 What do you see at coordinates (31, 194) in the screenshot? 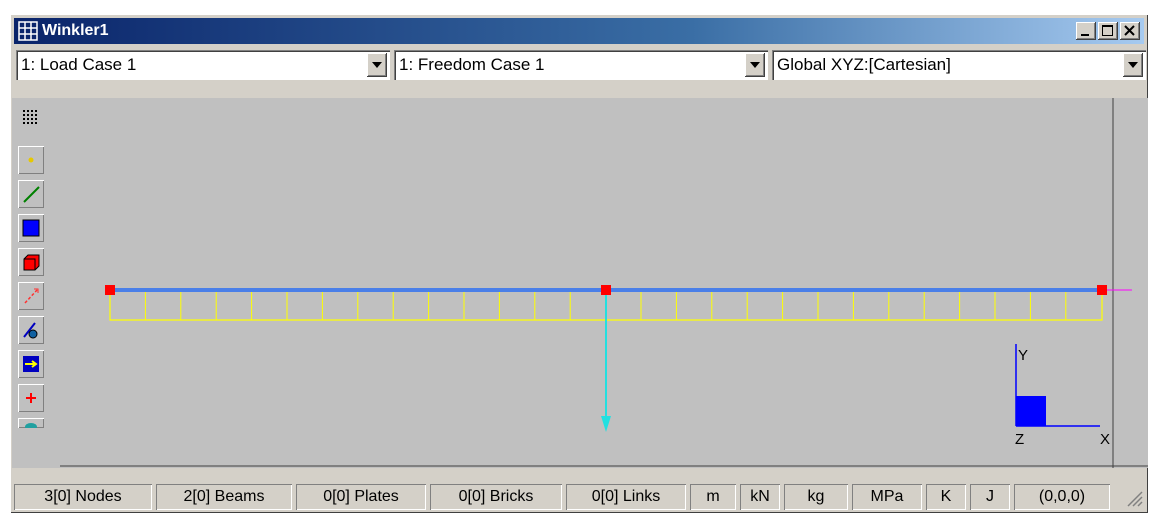
I see `beam-icon` at bounding box center [31, 194].